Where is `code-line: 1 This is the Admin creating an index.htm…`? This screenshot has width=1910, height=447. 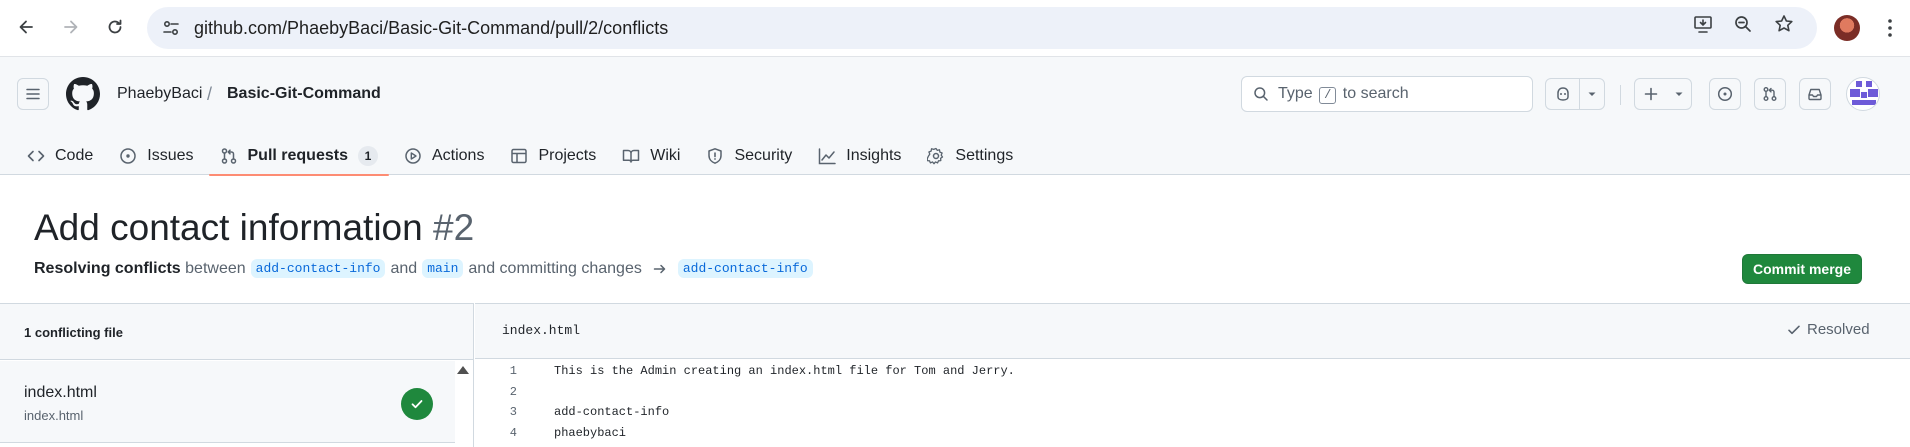
code-line: 1 This is the Admin creating an index.htm… is located at coordinates (1192, 371).